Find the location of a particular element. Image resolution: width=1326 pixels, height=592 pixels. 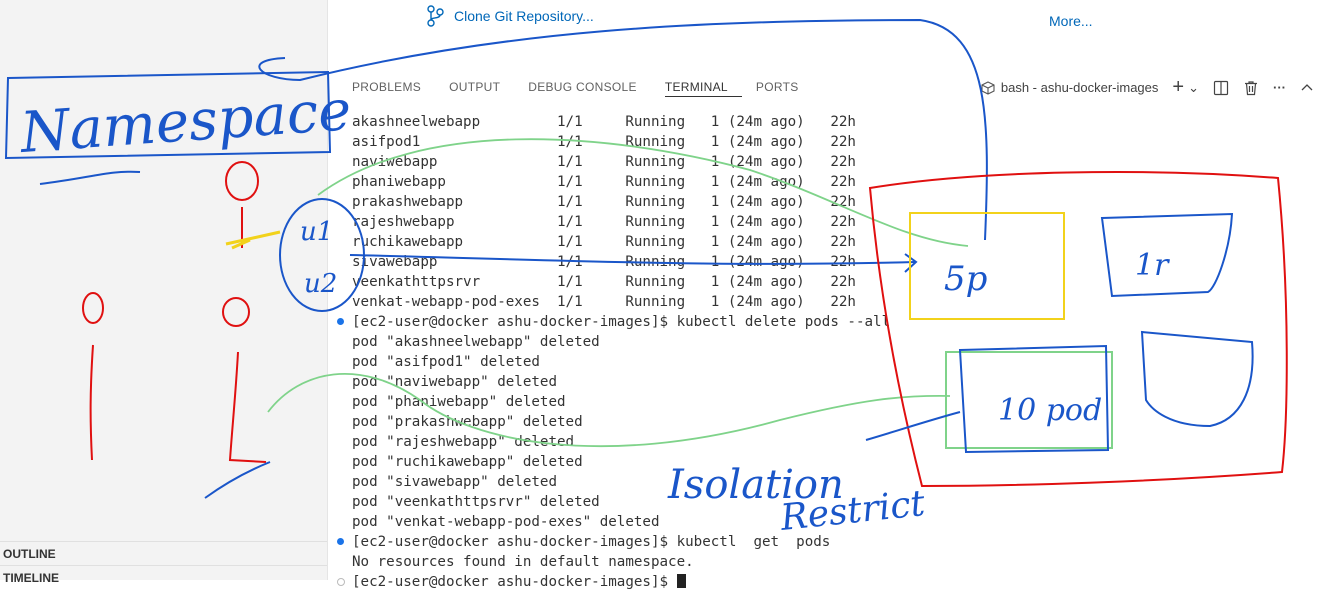

terminal-line-text: pod "phaniwebapp" deleted is located at coordinates (459, 402).